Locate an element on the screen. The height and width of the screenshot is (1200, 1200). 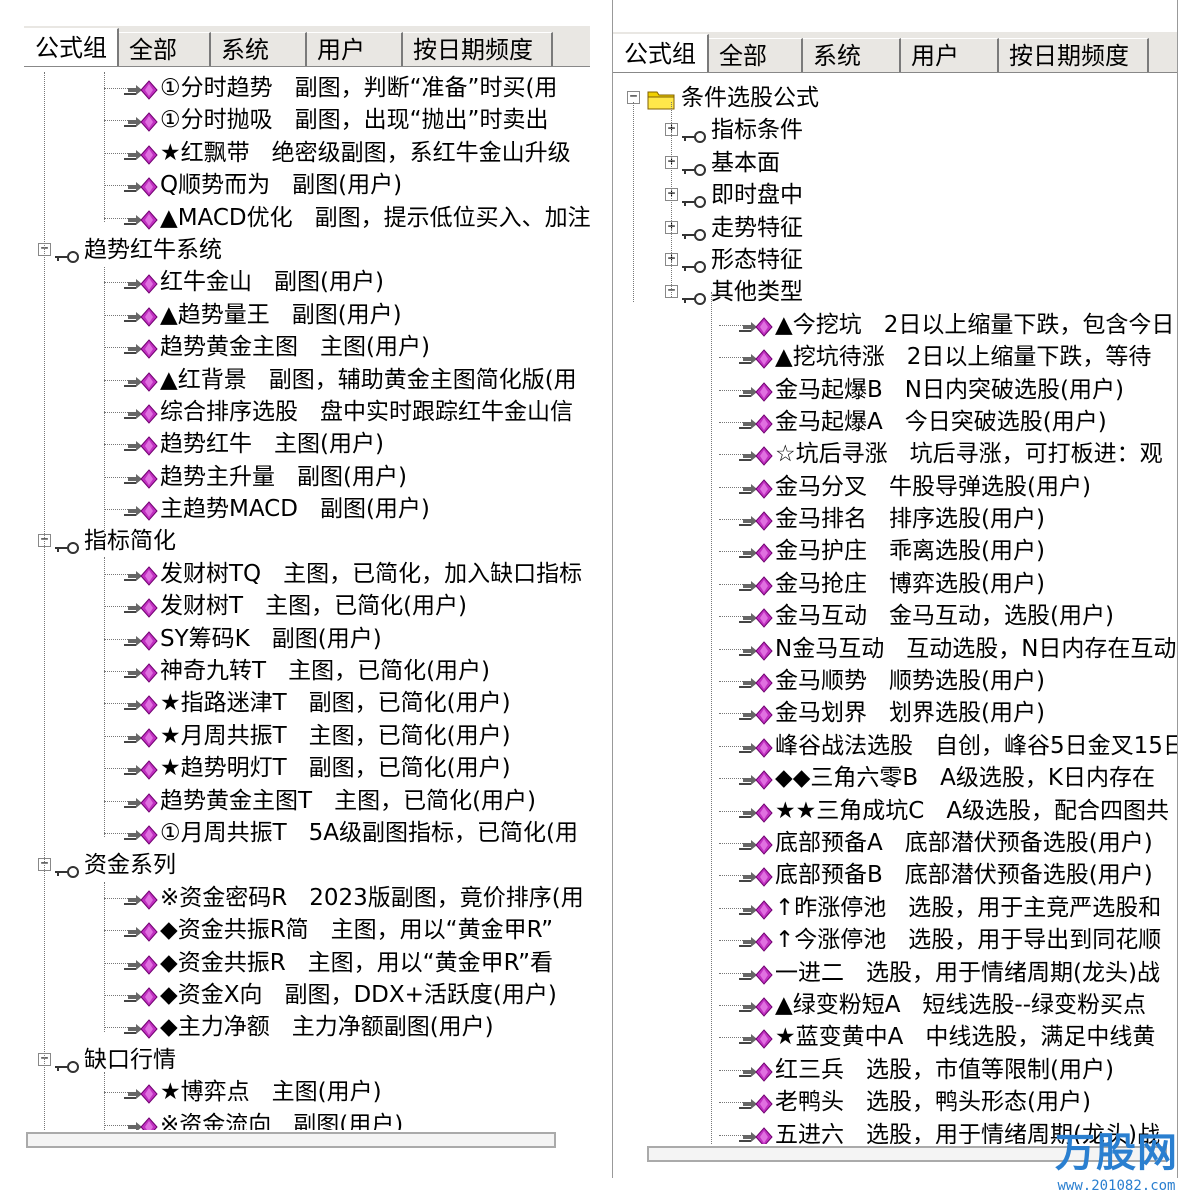
left-tab-all: 全部 is located at coordinates (165, 49).